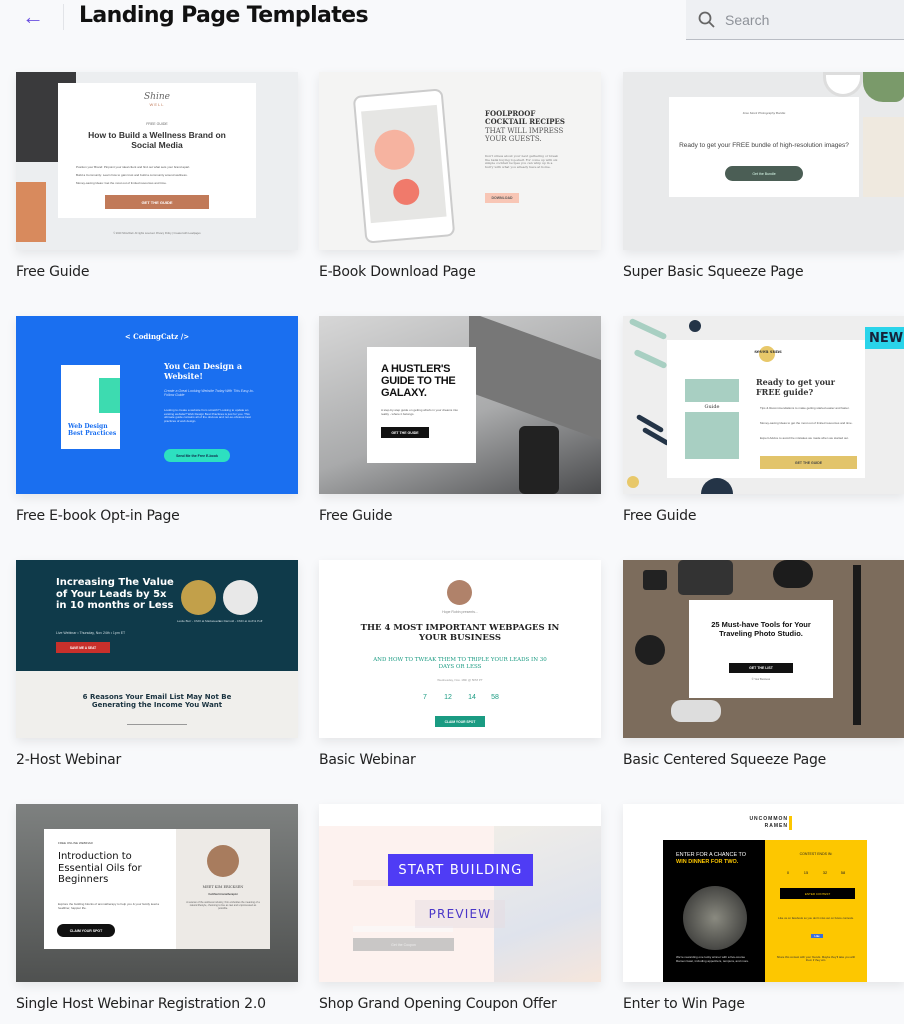 The height and width of the screenshot is (1024, 904). What do you see at coordinates (83, 647) in the screenshot?
I see `thumb-button: SAVE ME A SEAT` at bounding box center [83, 647].